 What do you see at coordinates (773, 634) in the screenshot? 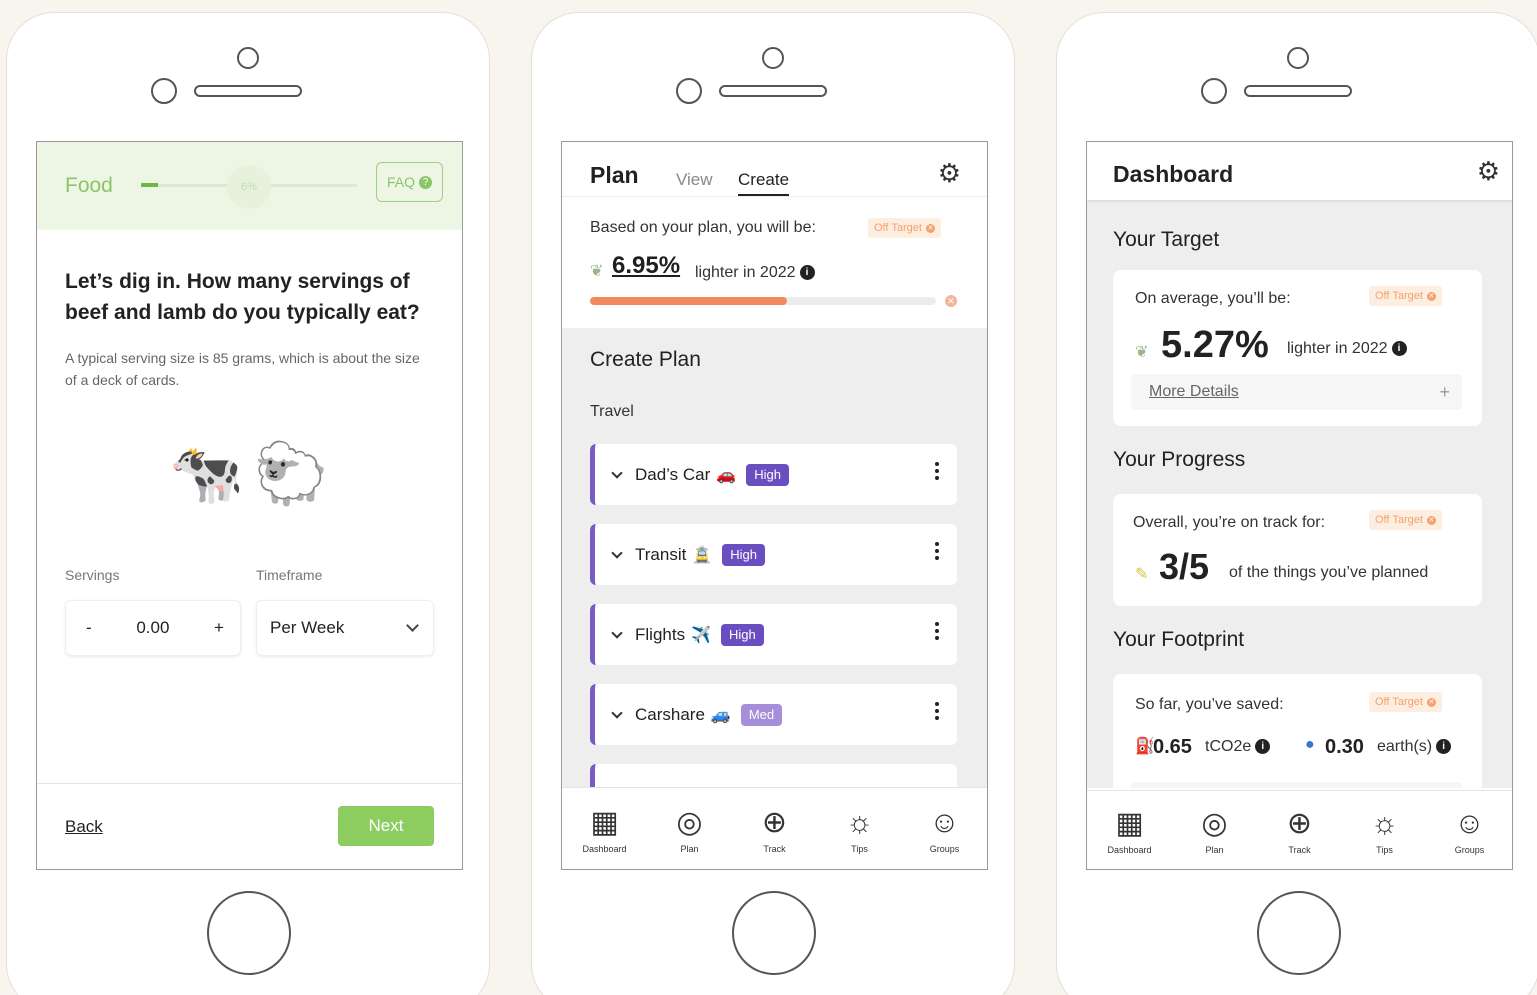
I see `travel-item: Flights ✈️ High` at bounding box center [773, 634].